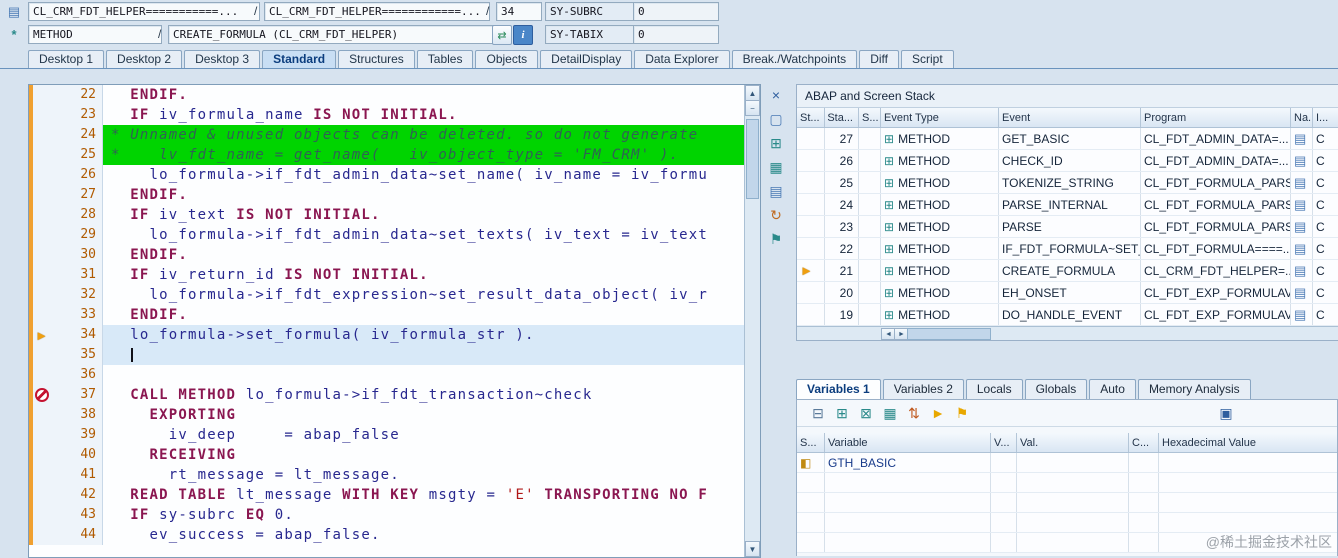 The height and width of the screenshot is (558, 1338). What do you see at coordinates (502, 35) in the screenshot?
I see `display-change-button: ⇄` at bounding box center [502, 35].